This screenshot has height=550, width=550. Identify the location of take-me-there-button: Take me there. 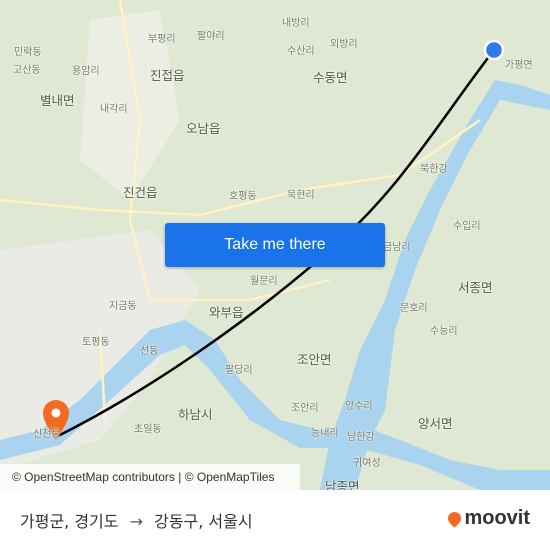
(275, 245).